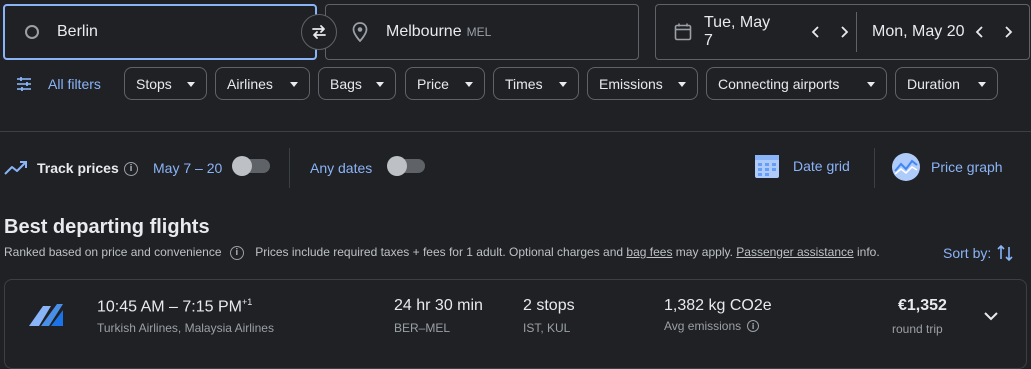  I want to click on filter-chip-times: Times, so click(536, 83).